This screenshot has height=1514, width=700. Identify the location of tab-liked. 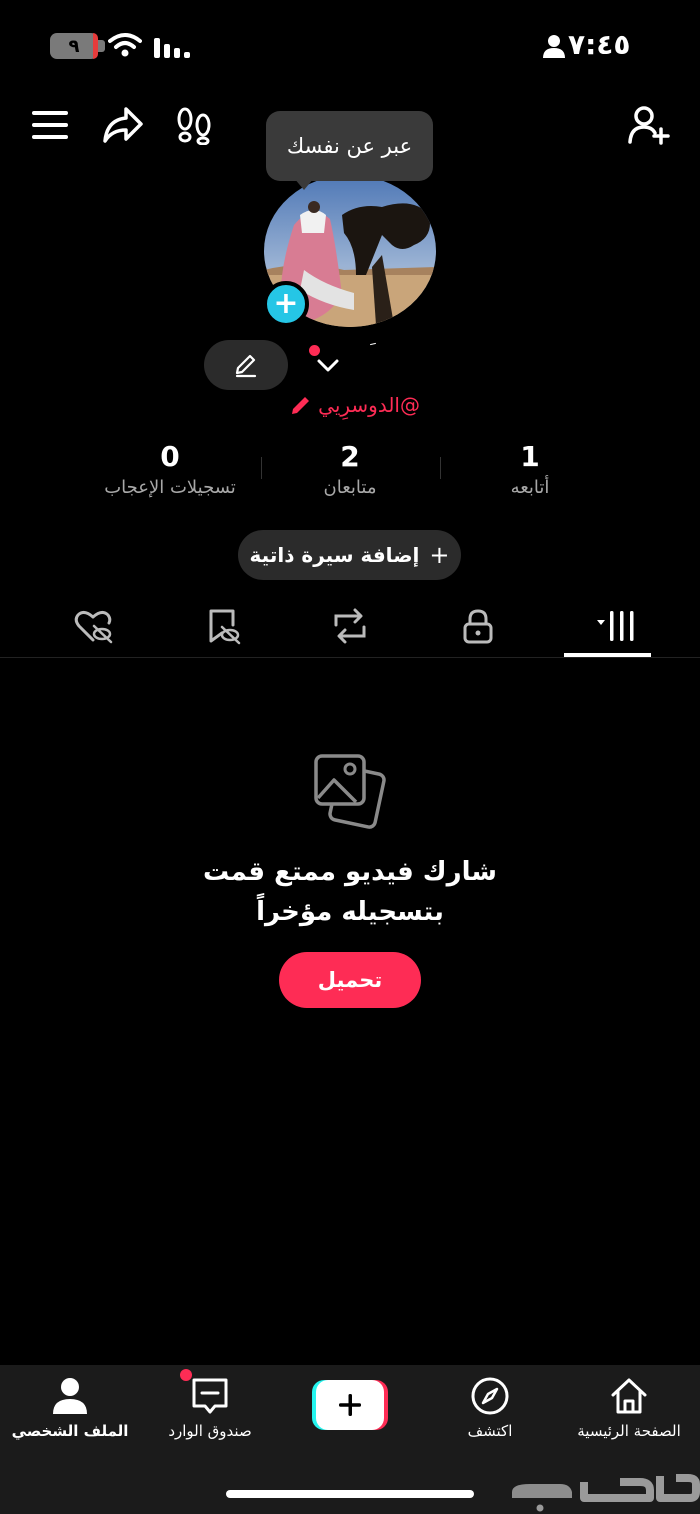
(93, 626).